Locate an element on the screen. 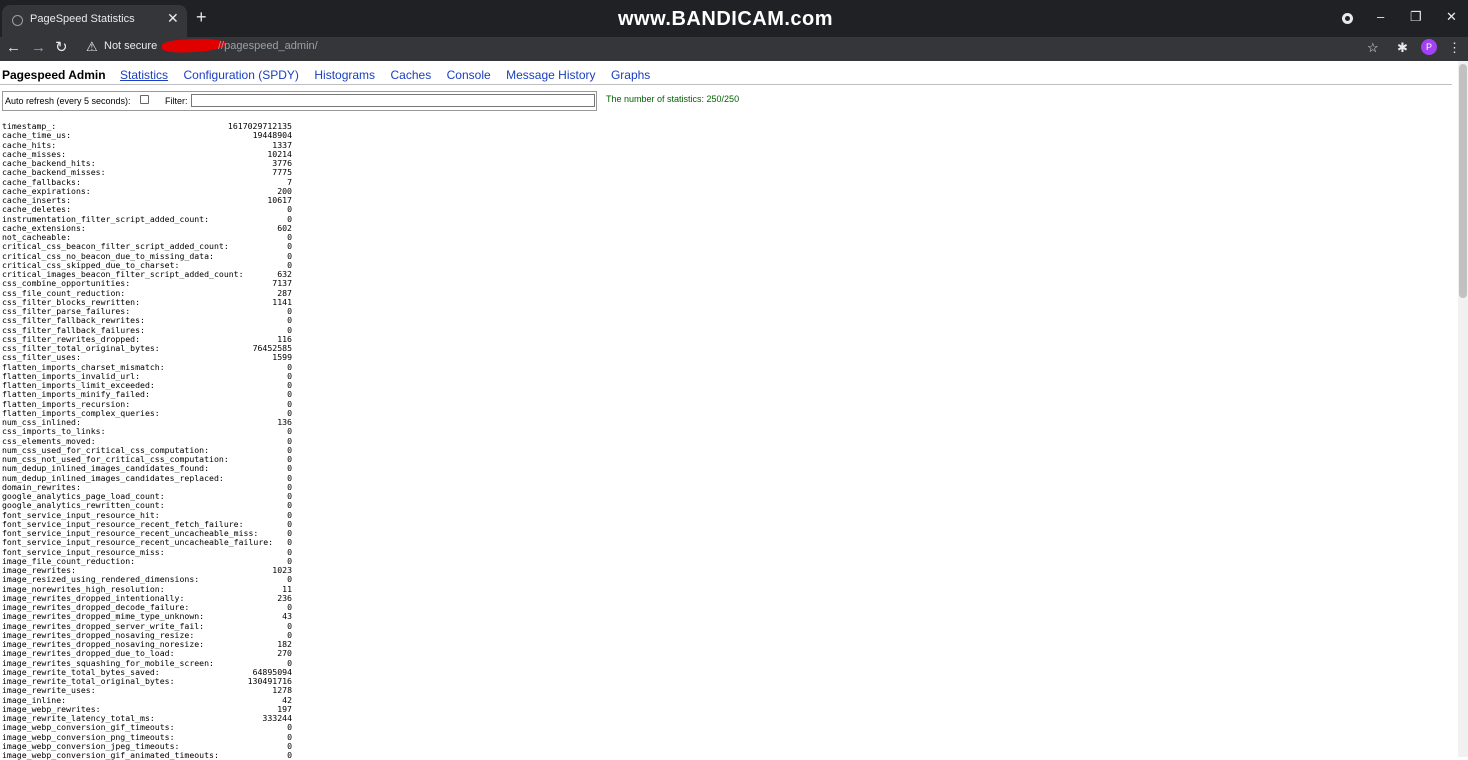 This screenshot has height=760, width=1468. maximize-button: ❐ is located at coordinates (1416, 17).